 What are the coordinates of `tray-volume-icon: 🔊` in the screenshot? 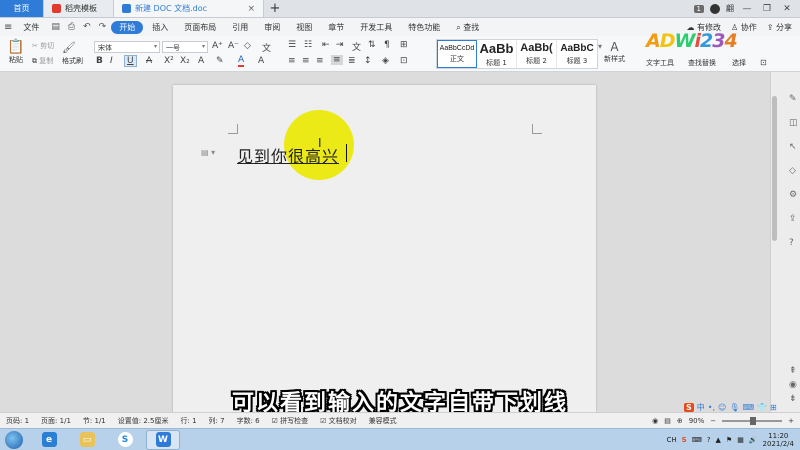 It's located at (753, 440).